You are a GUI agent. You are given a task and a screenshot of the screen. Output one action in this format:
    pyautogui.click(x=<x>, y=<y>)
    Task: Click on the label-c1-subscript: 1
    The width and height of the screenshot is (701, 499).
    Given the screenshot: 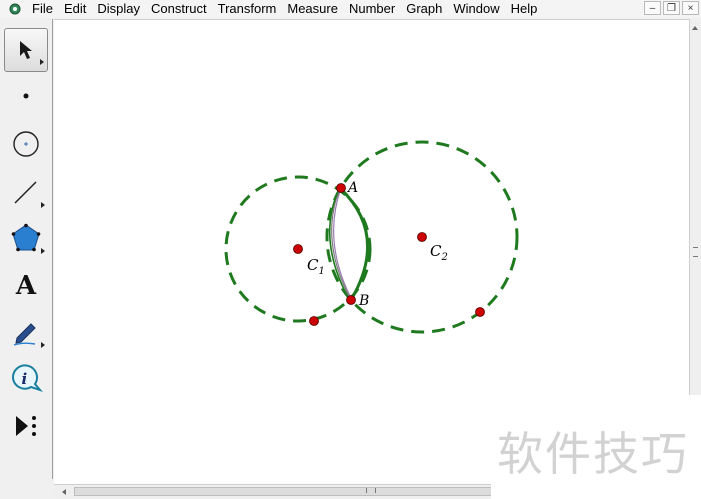 What is the action you would take?
    pyautogui.click(x=321, y=271)
    